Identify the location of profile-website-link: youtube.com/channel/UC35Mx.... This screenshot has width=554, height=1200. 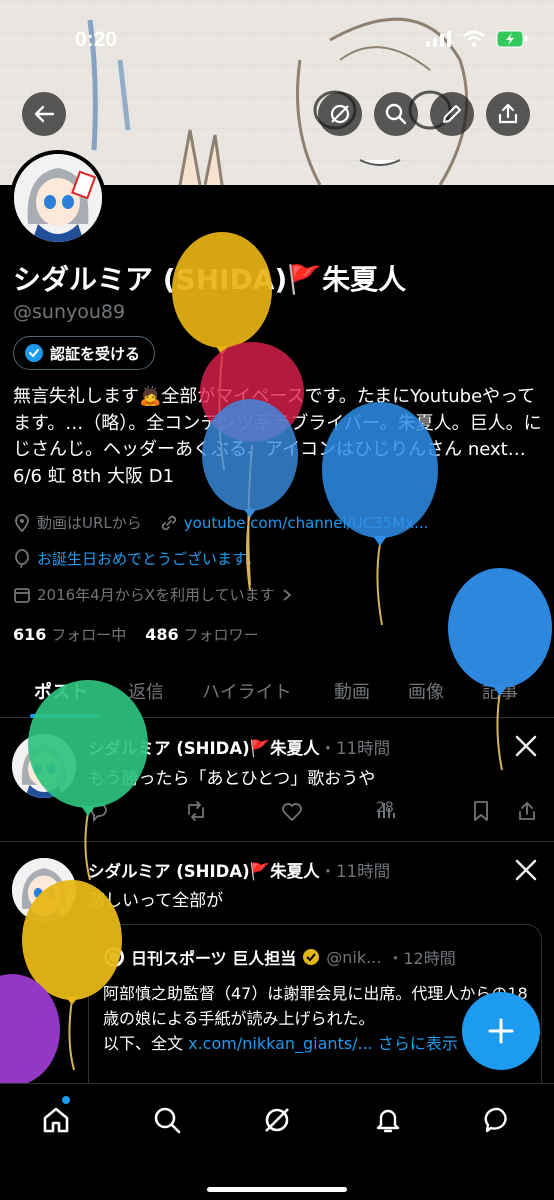
(306, 523).